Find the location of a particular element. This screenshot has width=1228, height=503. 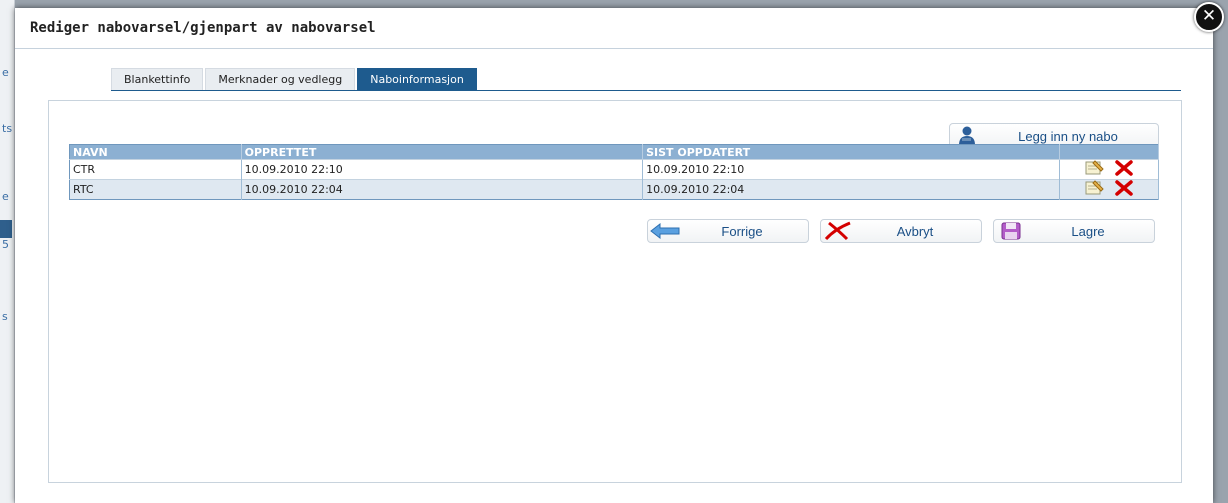

back-button: Forrige is located at coordinates (728, 231).